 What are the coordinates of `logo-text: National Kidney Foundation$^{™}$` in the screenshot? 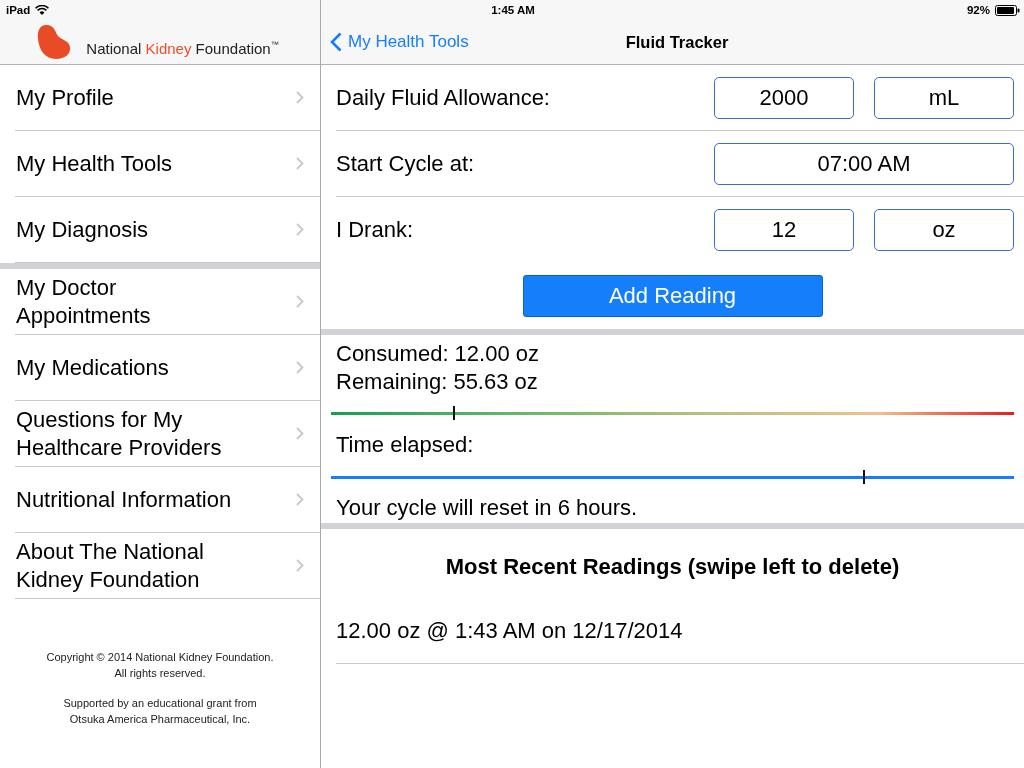 It's located at (182, 48).